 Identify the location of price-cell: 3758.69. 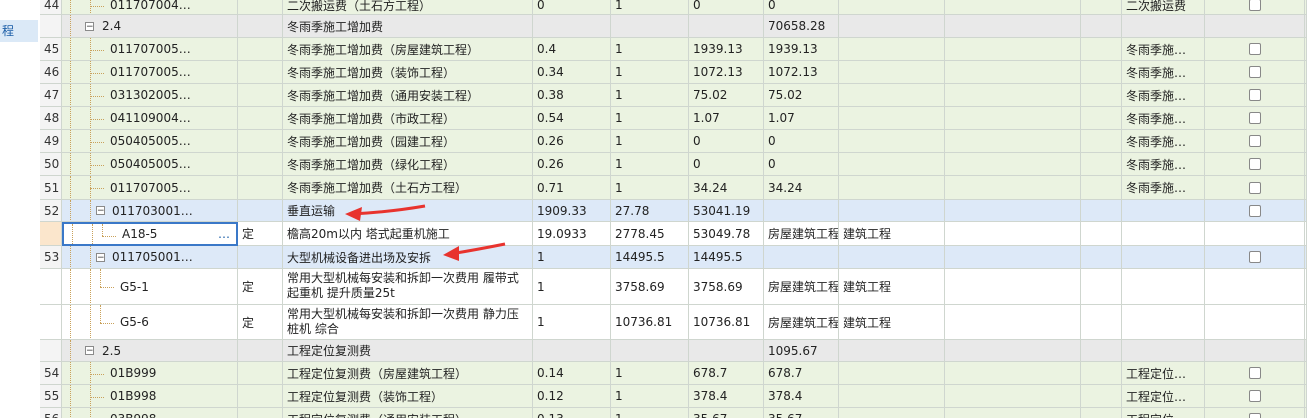
(726, 287).